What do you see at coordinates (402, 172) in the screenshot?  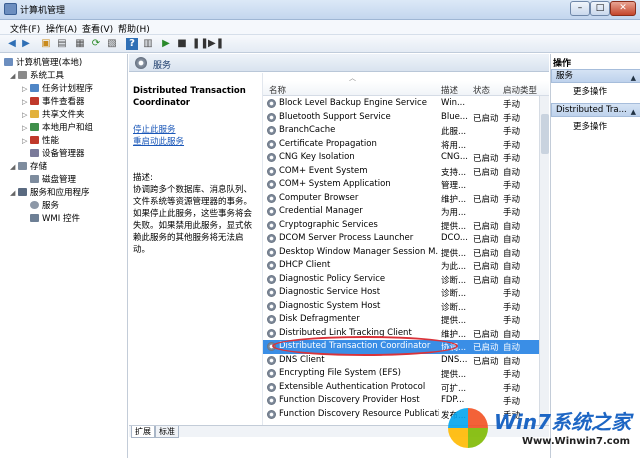 I see `table-row: COM+ Event System 支持... 已启动 自动` at bounding box center [402, 172].